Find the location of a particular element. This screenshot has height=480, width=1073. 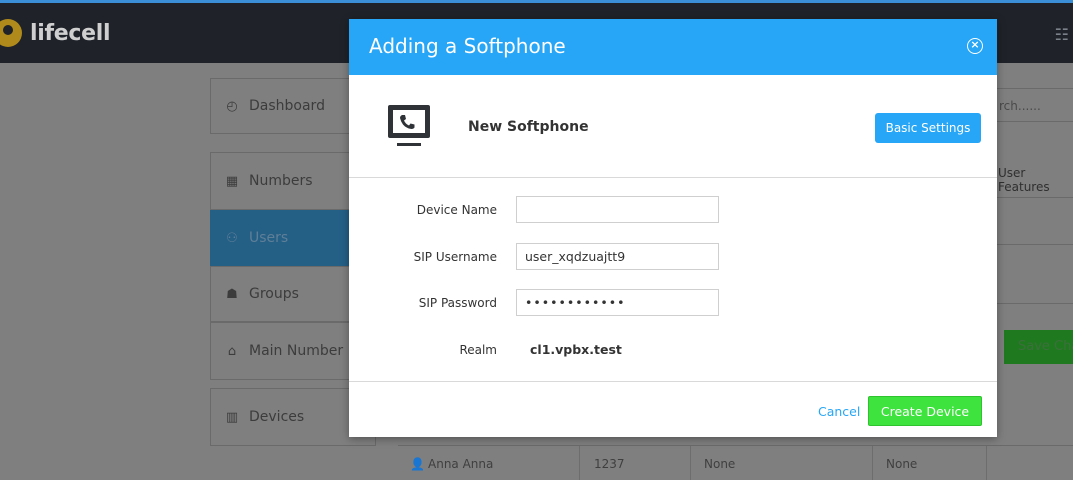

dialog-header: Adding a Softphone × is located at coordinates (673, 47).